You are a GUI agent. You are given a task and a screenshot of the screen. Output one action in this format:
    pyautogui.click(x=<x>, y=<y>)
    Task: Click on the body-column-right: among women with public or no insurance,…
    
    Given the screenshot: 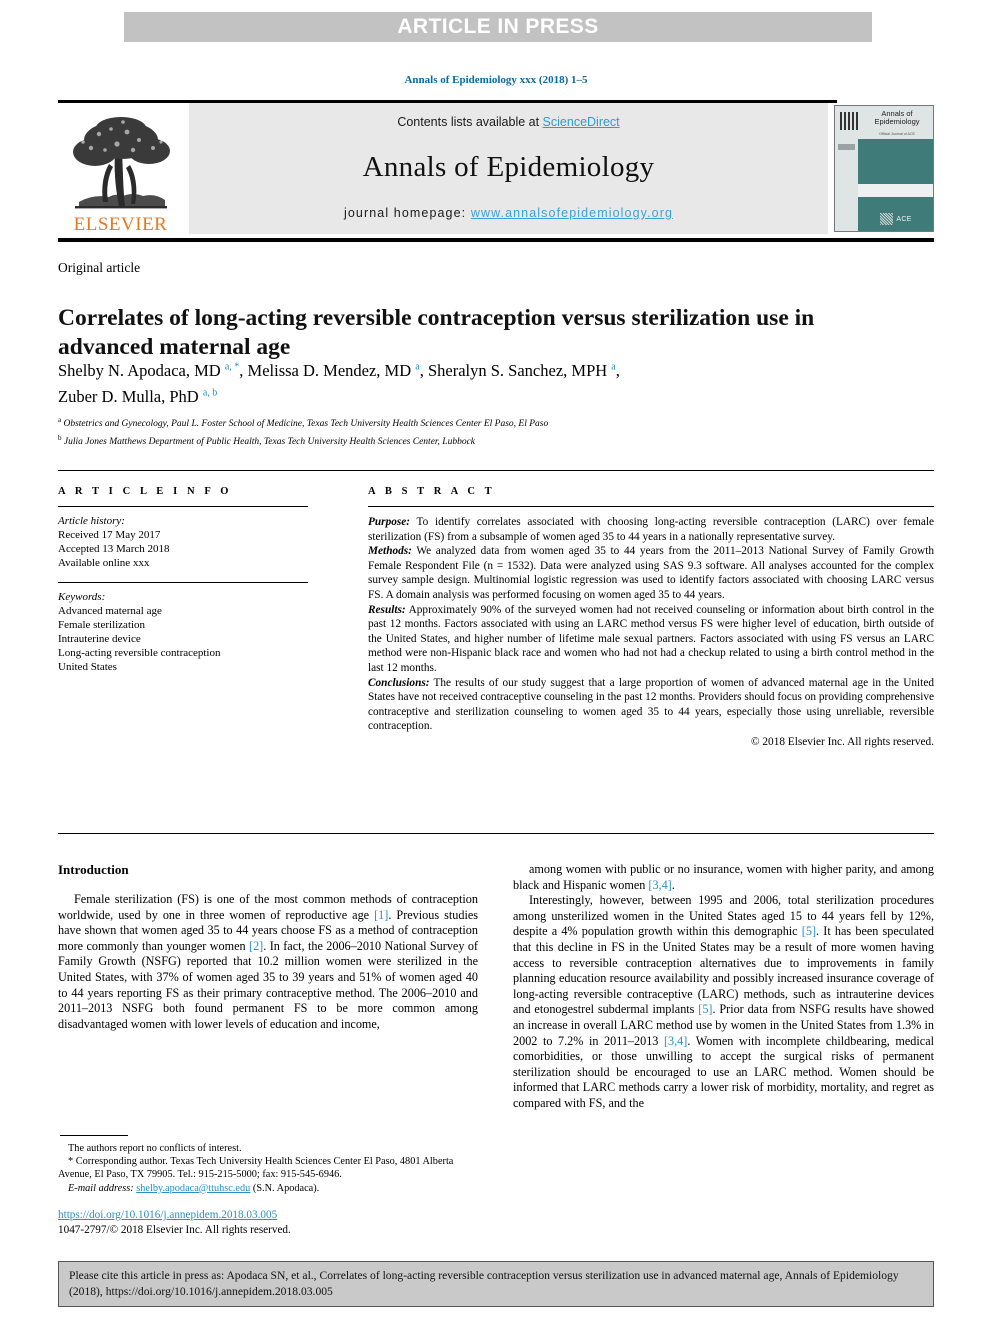 What is the action you would take?
    pyautogui.click(x=723, y=987)
    